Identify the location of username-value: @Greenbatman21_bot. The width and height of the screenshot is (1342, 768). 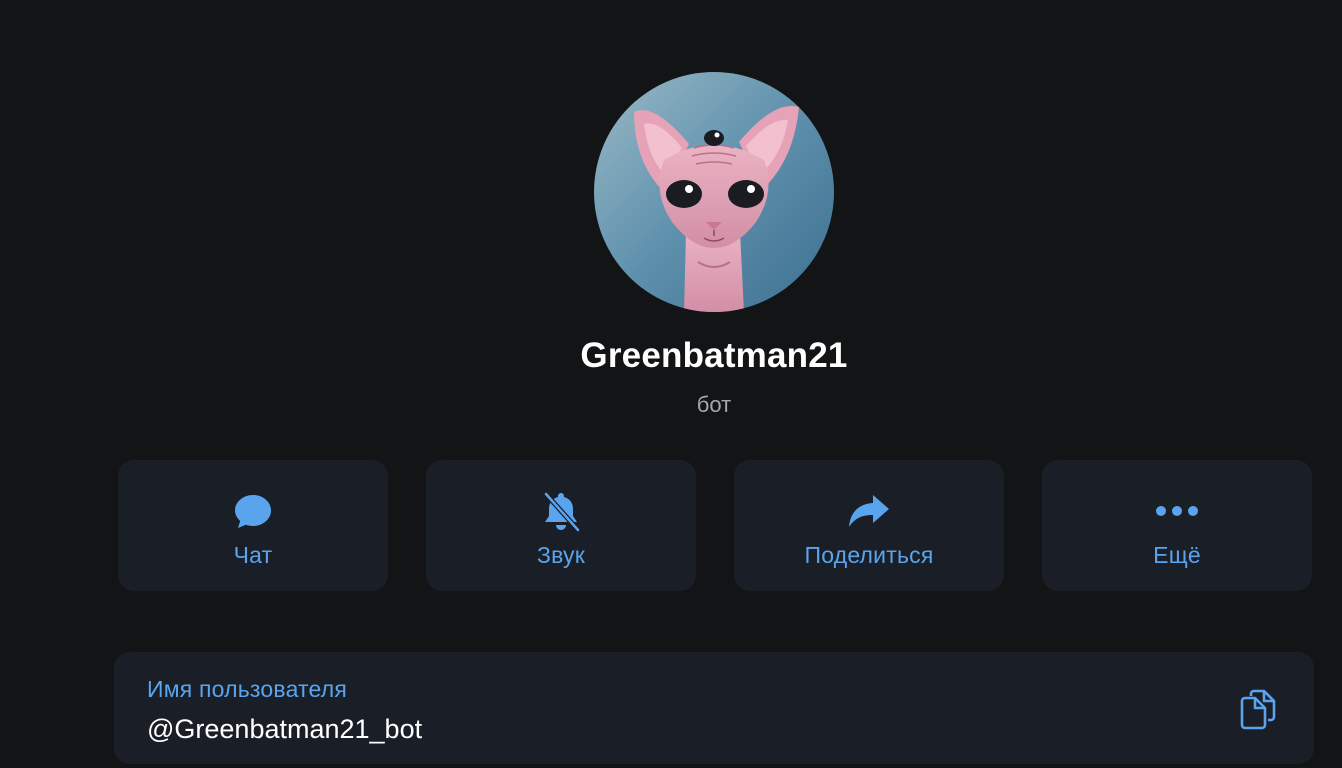
(284, 729).